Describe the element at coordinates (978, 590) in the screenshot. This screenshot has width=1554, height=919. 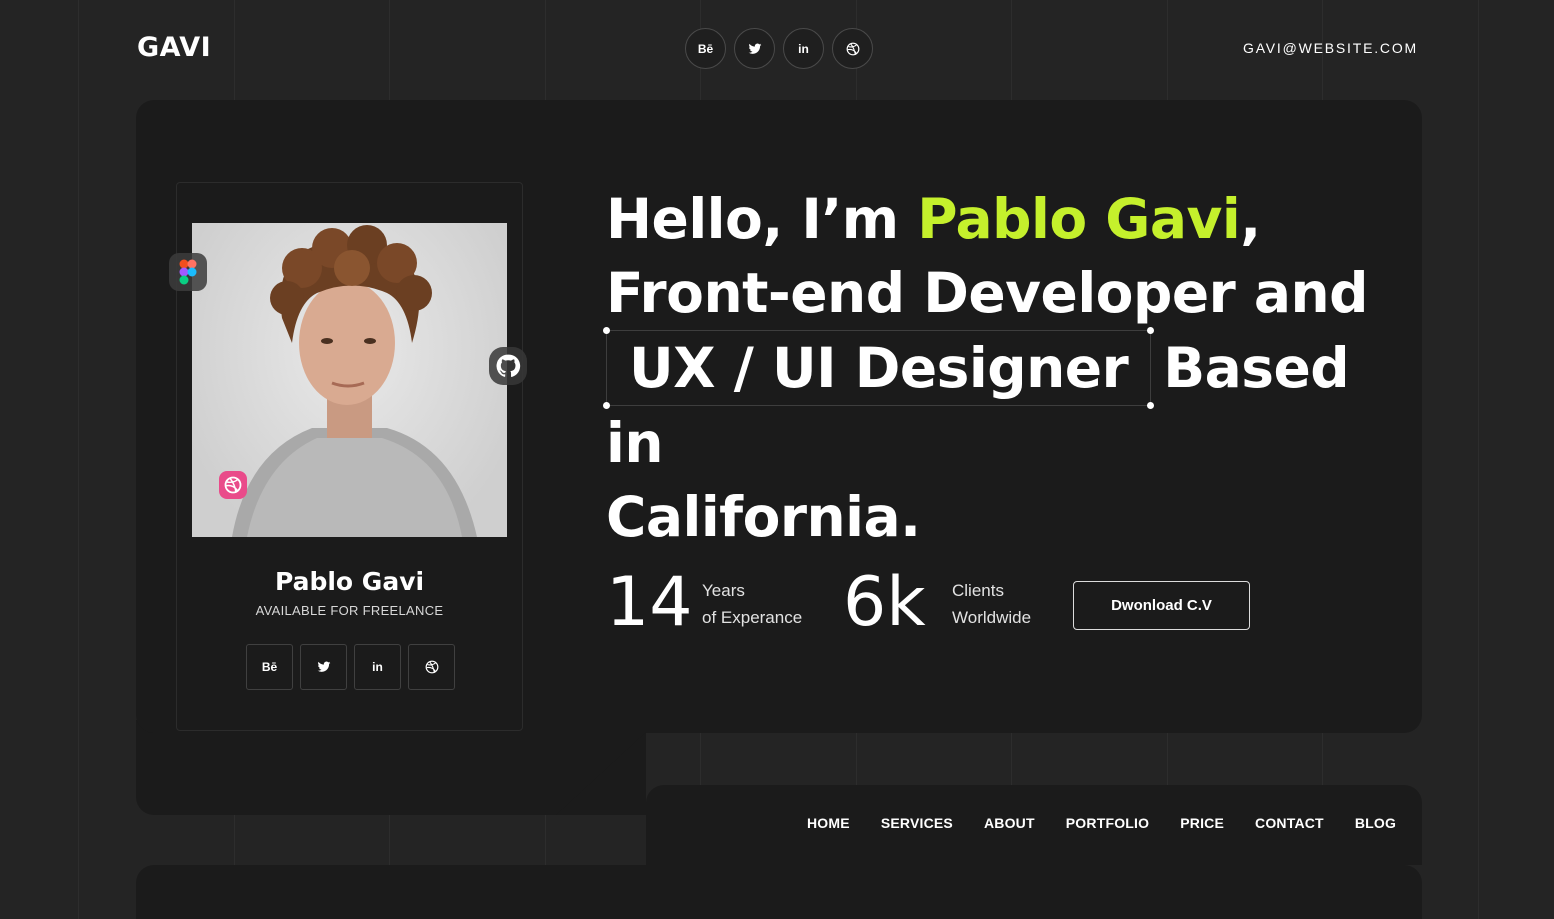
I see `stat-clients-label-line1: Clients` at that location.